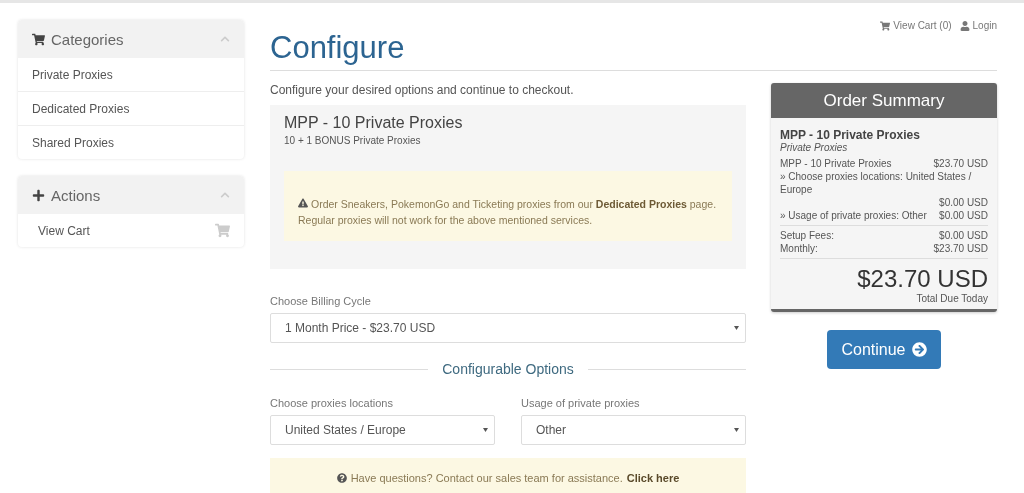 The height and width of the screenshot is (493, 1024). I want to click on panel-header: Categories, so click(131, 39).